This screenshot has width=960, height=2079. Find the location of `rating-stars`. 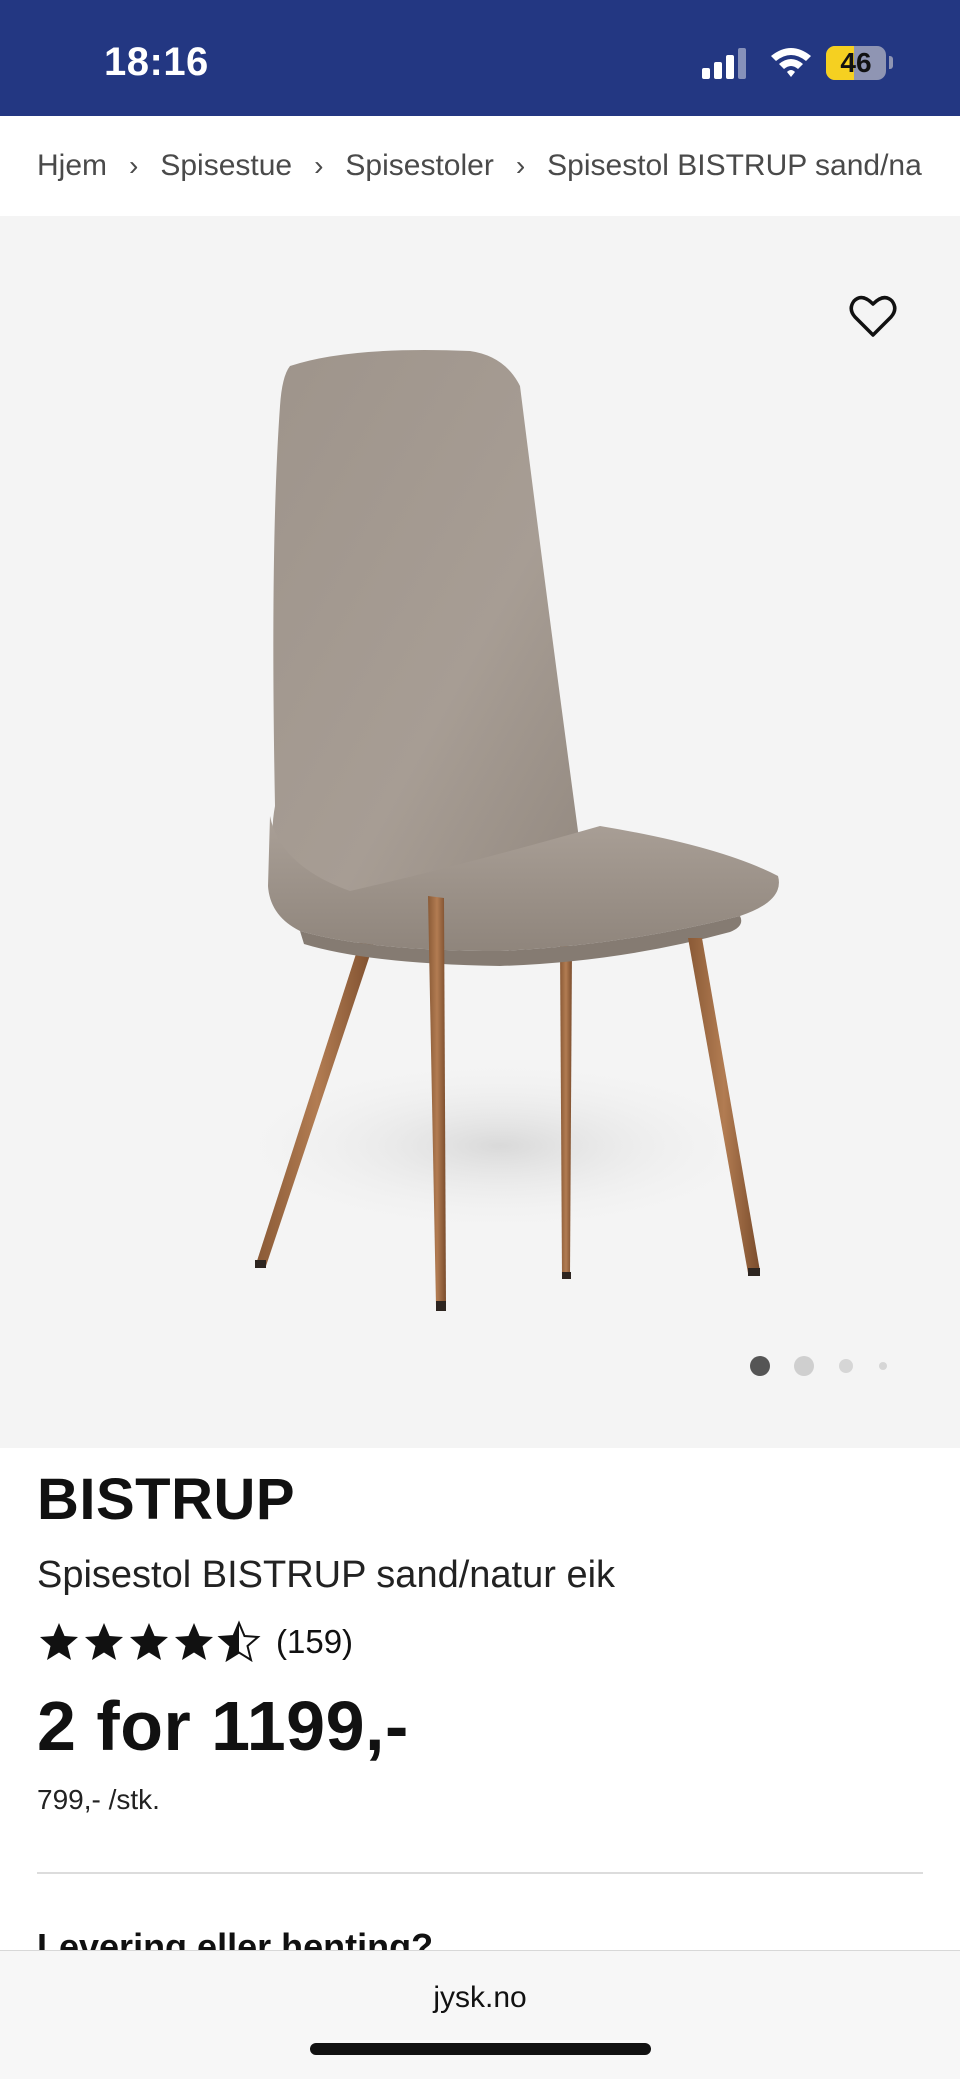

rating-stars is located at coordinates (149, 1642).